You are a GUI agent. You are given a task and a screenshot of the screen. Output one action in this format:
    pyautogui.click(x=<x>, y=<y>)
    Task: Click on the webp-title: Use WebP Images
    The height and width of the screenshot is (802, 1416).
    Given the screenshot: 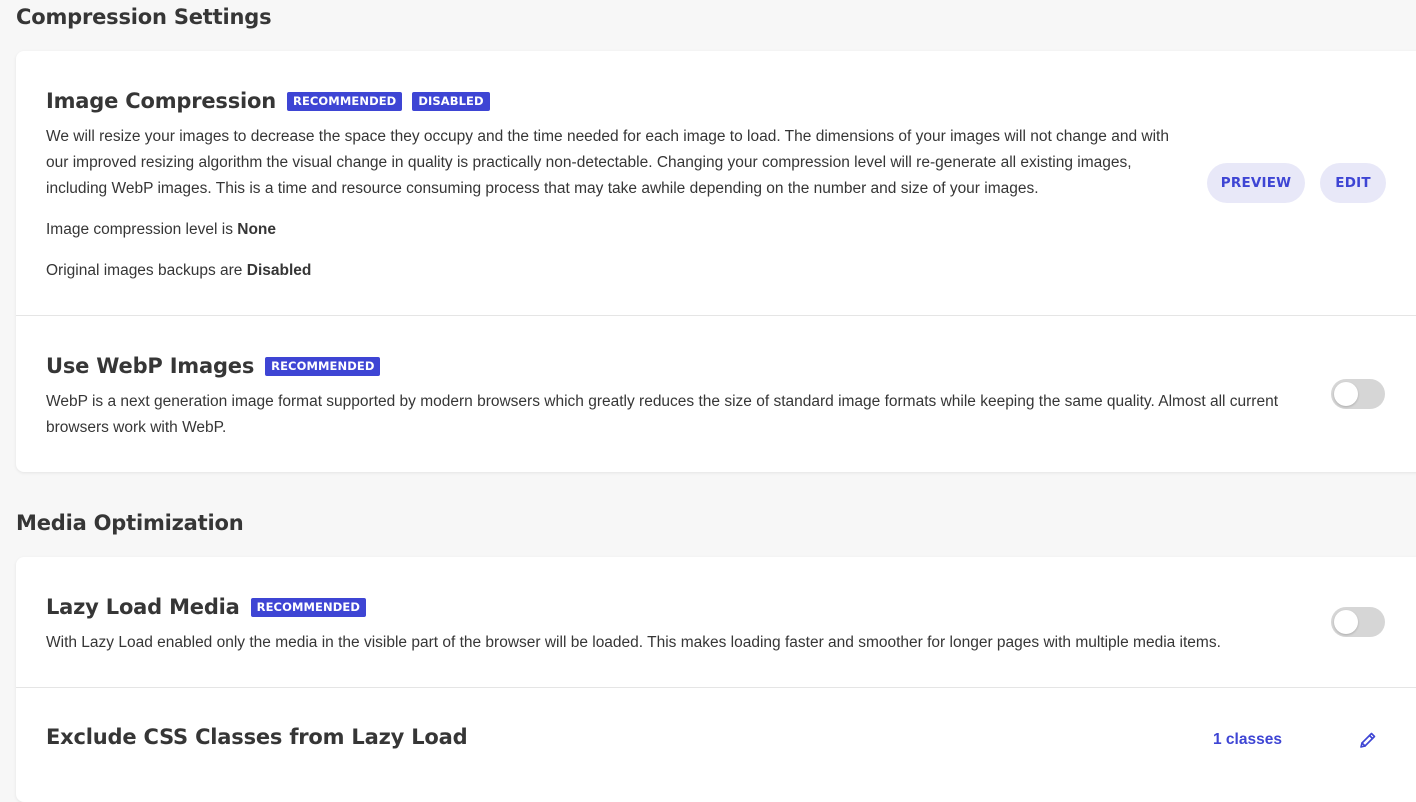 What is the action you would take?
    pyautogui.click(x=150, y=366)
    